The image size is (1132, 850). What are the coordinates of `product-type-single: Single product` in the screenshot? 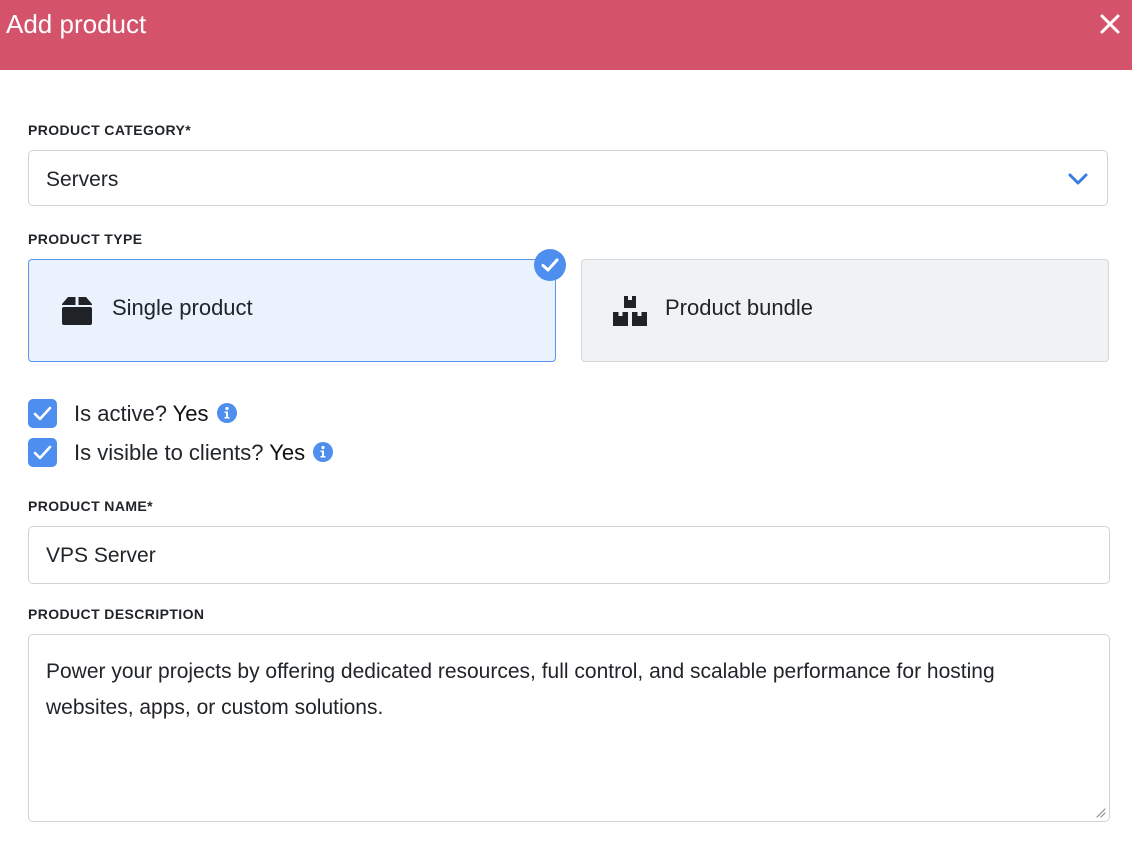 It's located at (292, 310).